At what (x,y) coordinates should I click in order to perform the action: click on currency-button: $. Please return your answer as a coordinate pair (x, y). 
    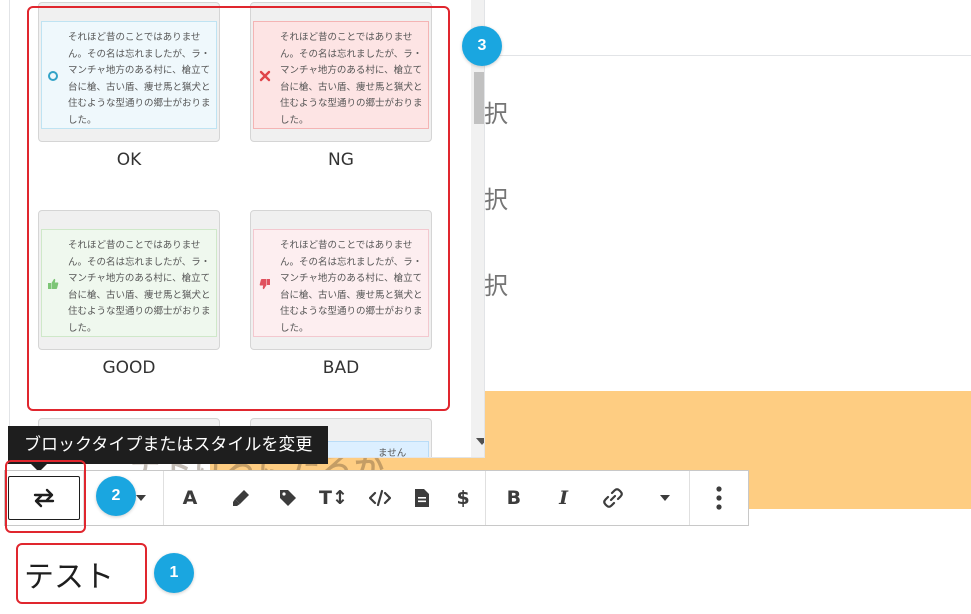
    Looking at the image, I should click on (463, 498).